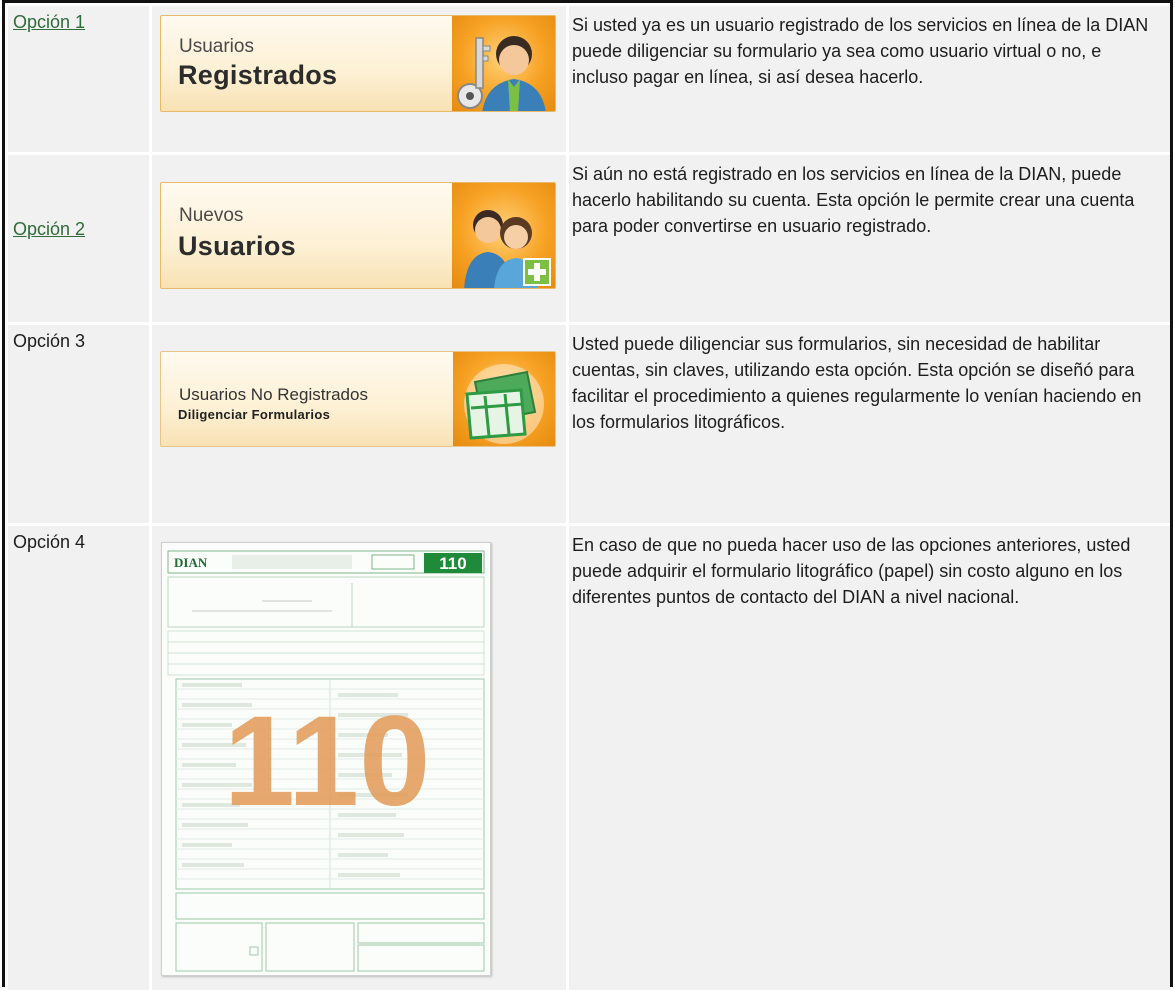  What do you see at coordinates (78, 758) in the screenshot?
I see `option-label-cell: Opción 4` at bounding box center [78, 758].